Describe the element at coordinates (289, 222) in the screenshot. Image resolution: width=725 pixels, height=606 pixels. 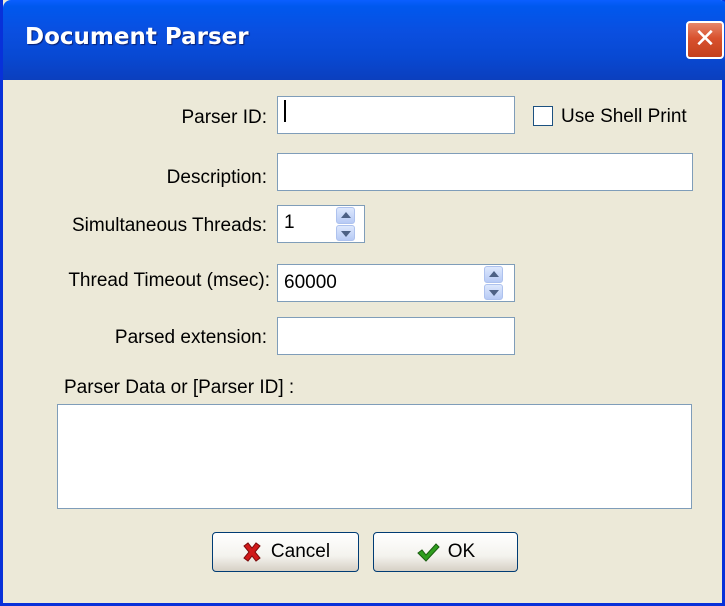
I see `threads-value: 1` at that location.